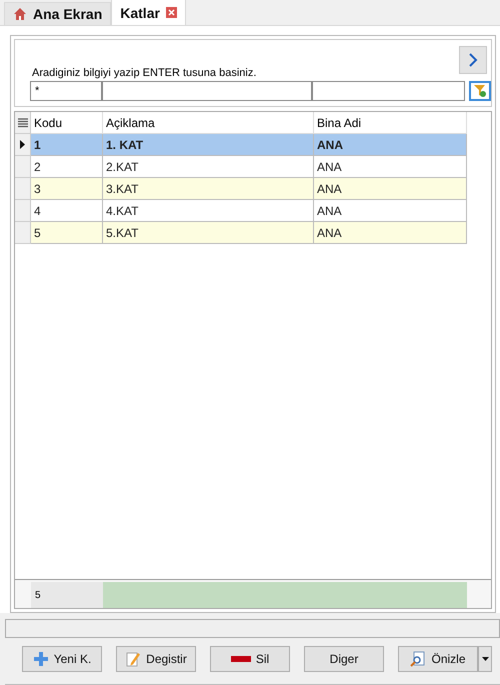 Image resolution: width=500 pixels, height=685 pixels. I want to click on table-cell: 2.KAT, so click(208, 167).